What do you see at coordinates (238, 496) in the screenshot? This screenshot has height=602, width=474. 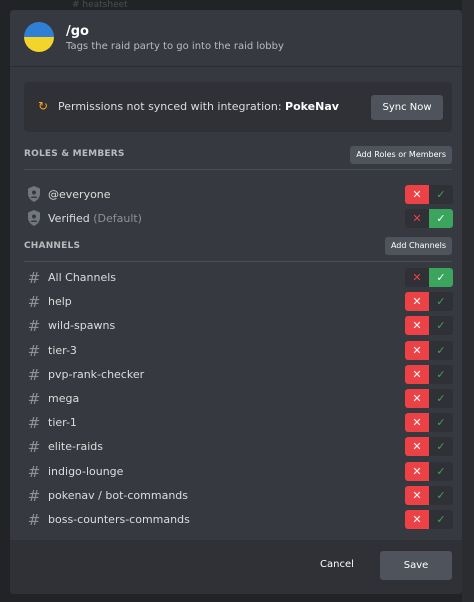 I see `channel-row: # pokenav / bot-commands ✕ ✓` at bounding box center [238, 496].